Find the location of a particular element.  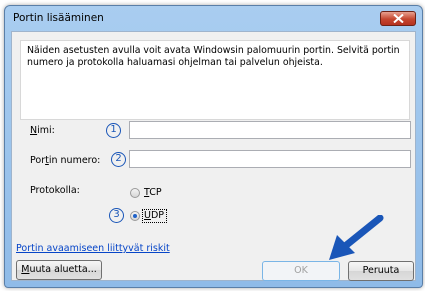

name-label: Nimi: is located at coordinates (42, 130).